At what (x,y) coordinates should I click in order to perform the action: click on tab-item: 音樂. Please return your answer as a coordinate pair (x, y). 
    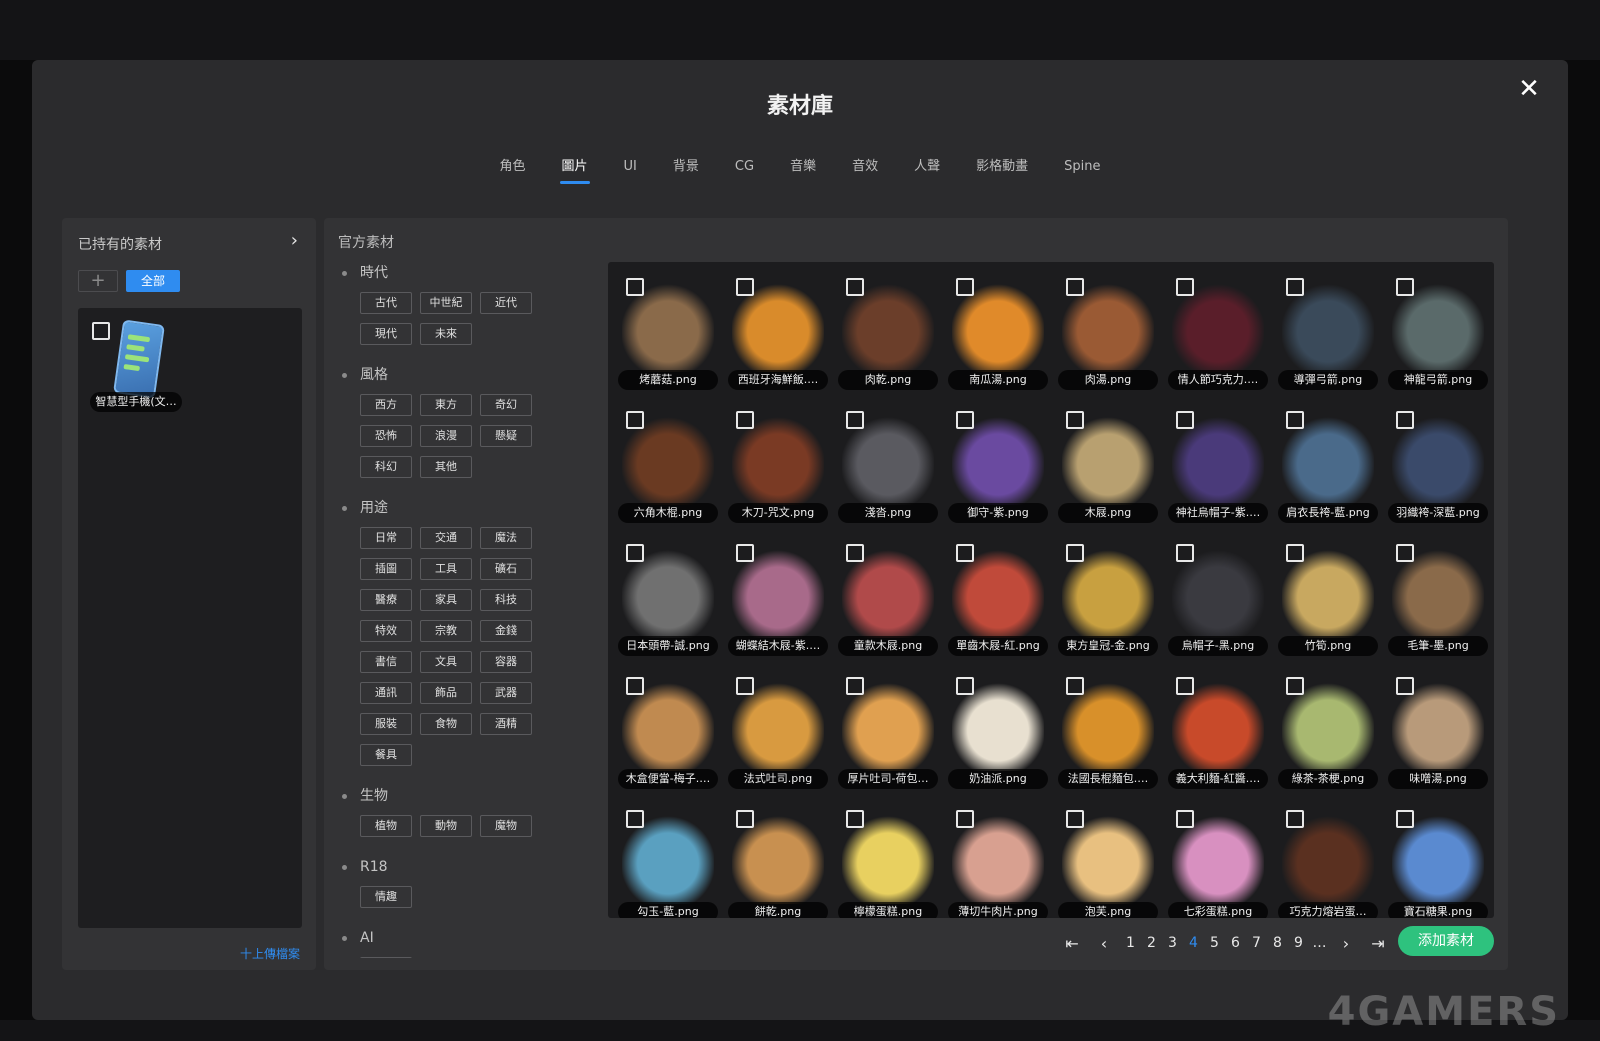
    Looking at the image, I should click on (803, 167).